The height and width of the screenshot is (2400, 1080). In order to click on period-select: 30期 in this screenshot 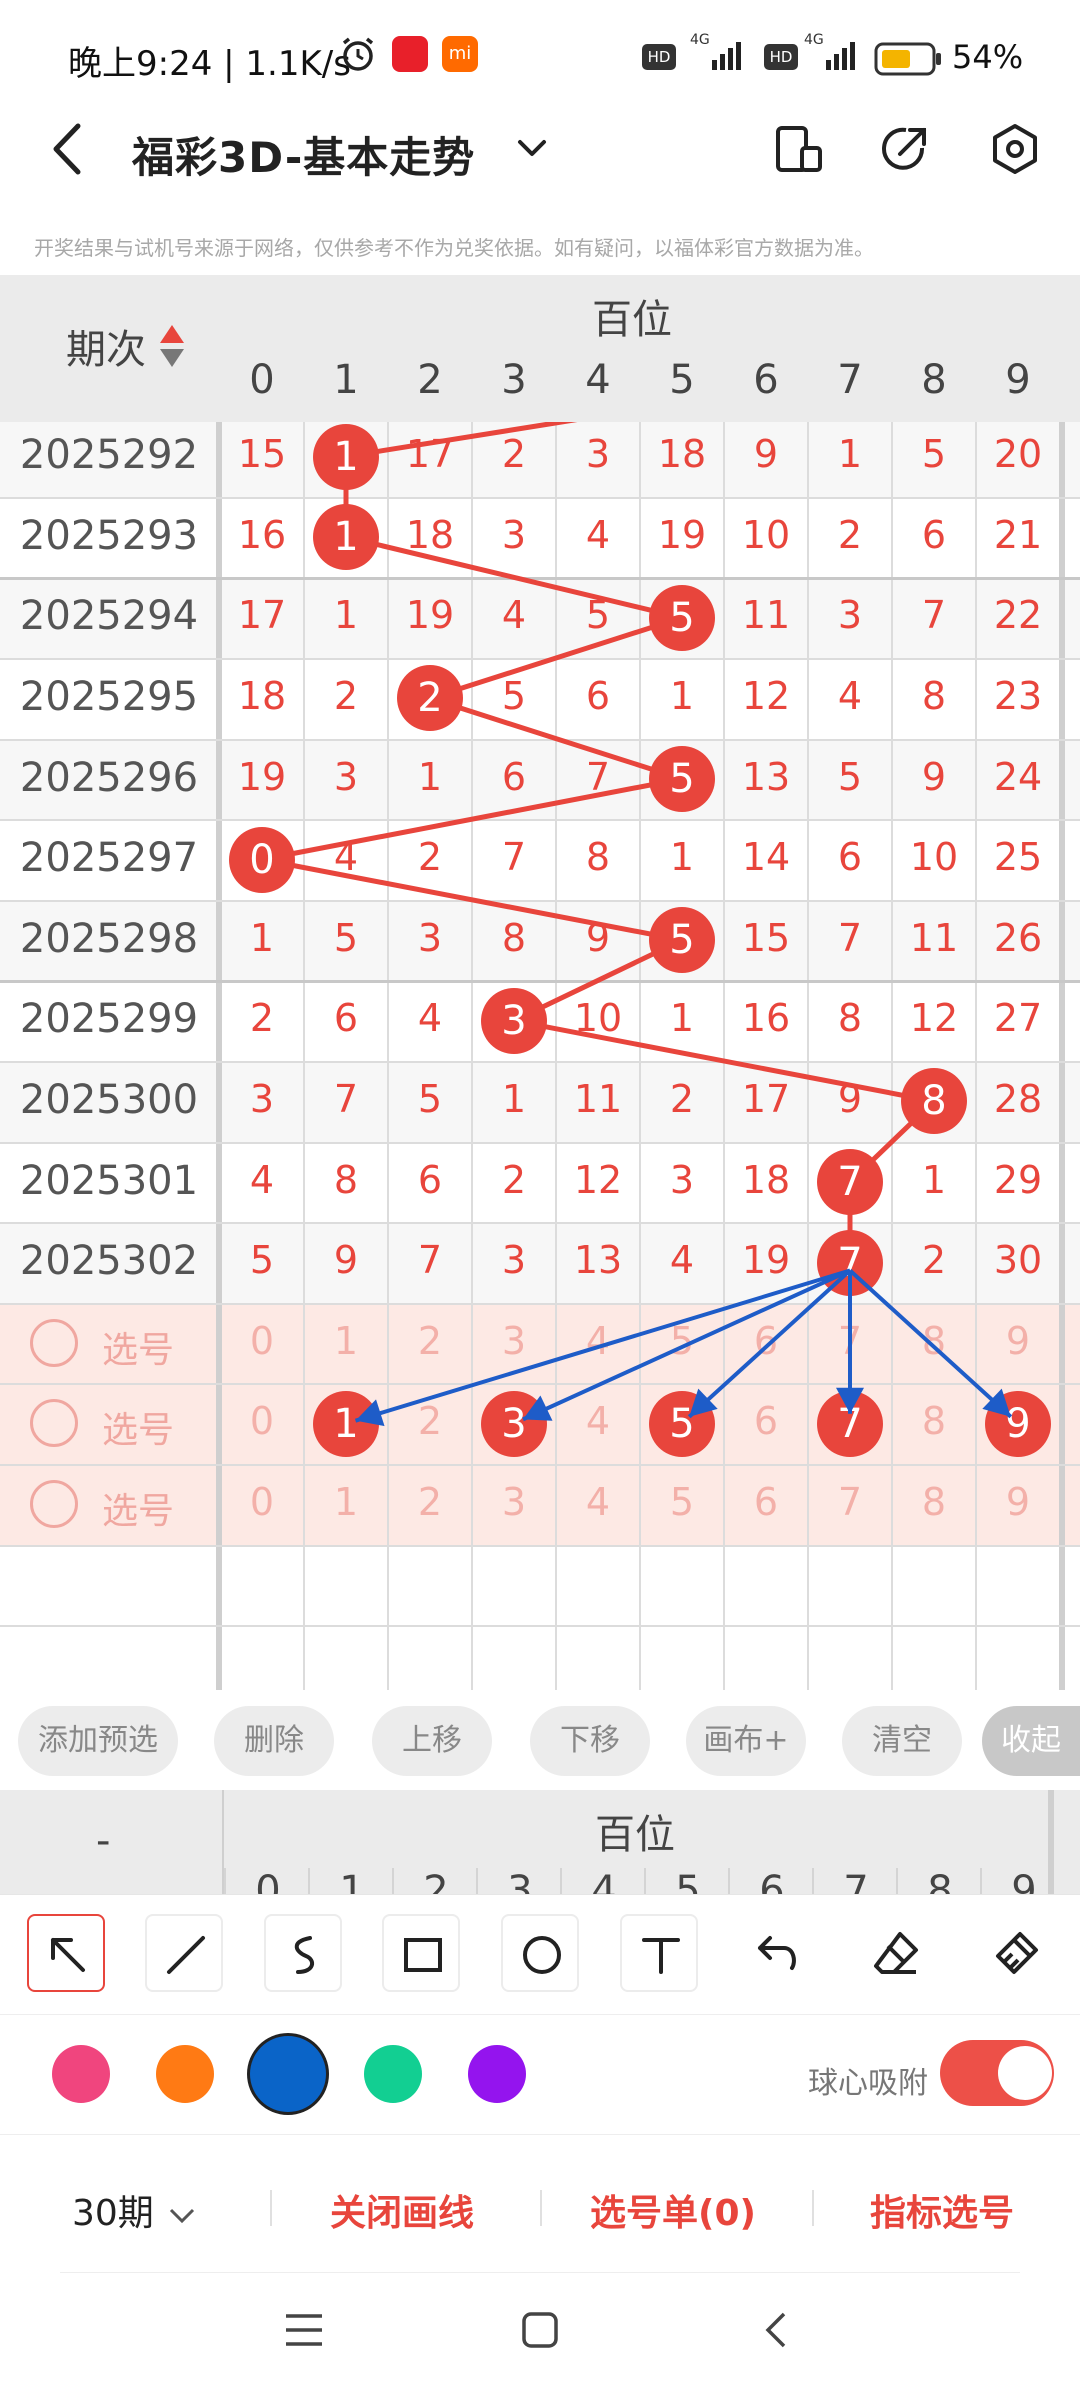, I will do `click(135, 2210)`.